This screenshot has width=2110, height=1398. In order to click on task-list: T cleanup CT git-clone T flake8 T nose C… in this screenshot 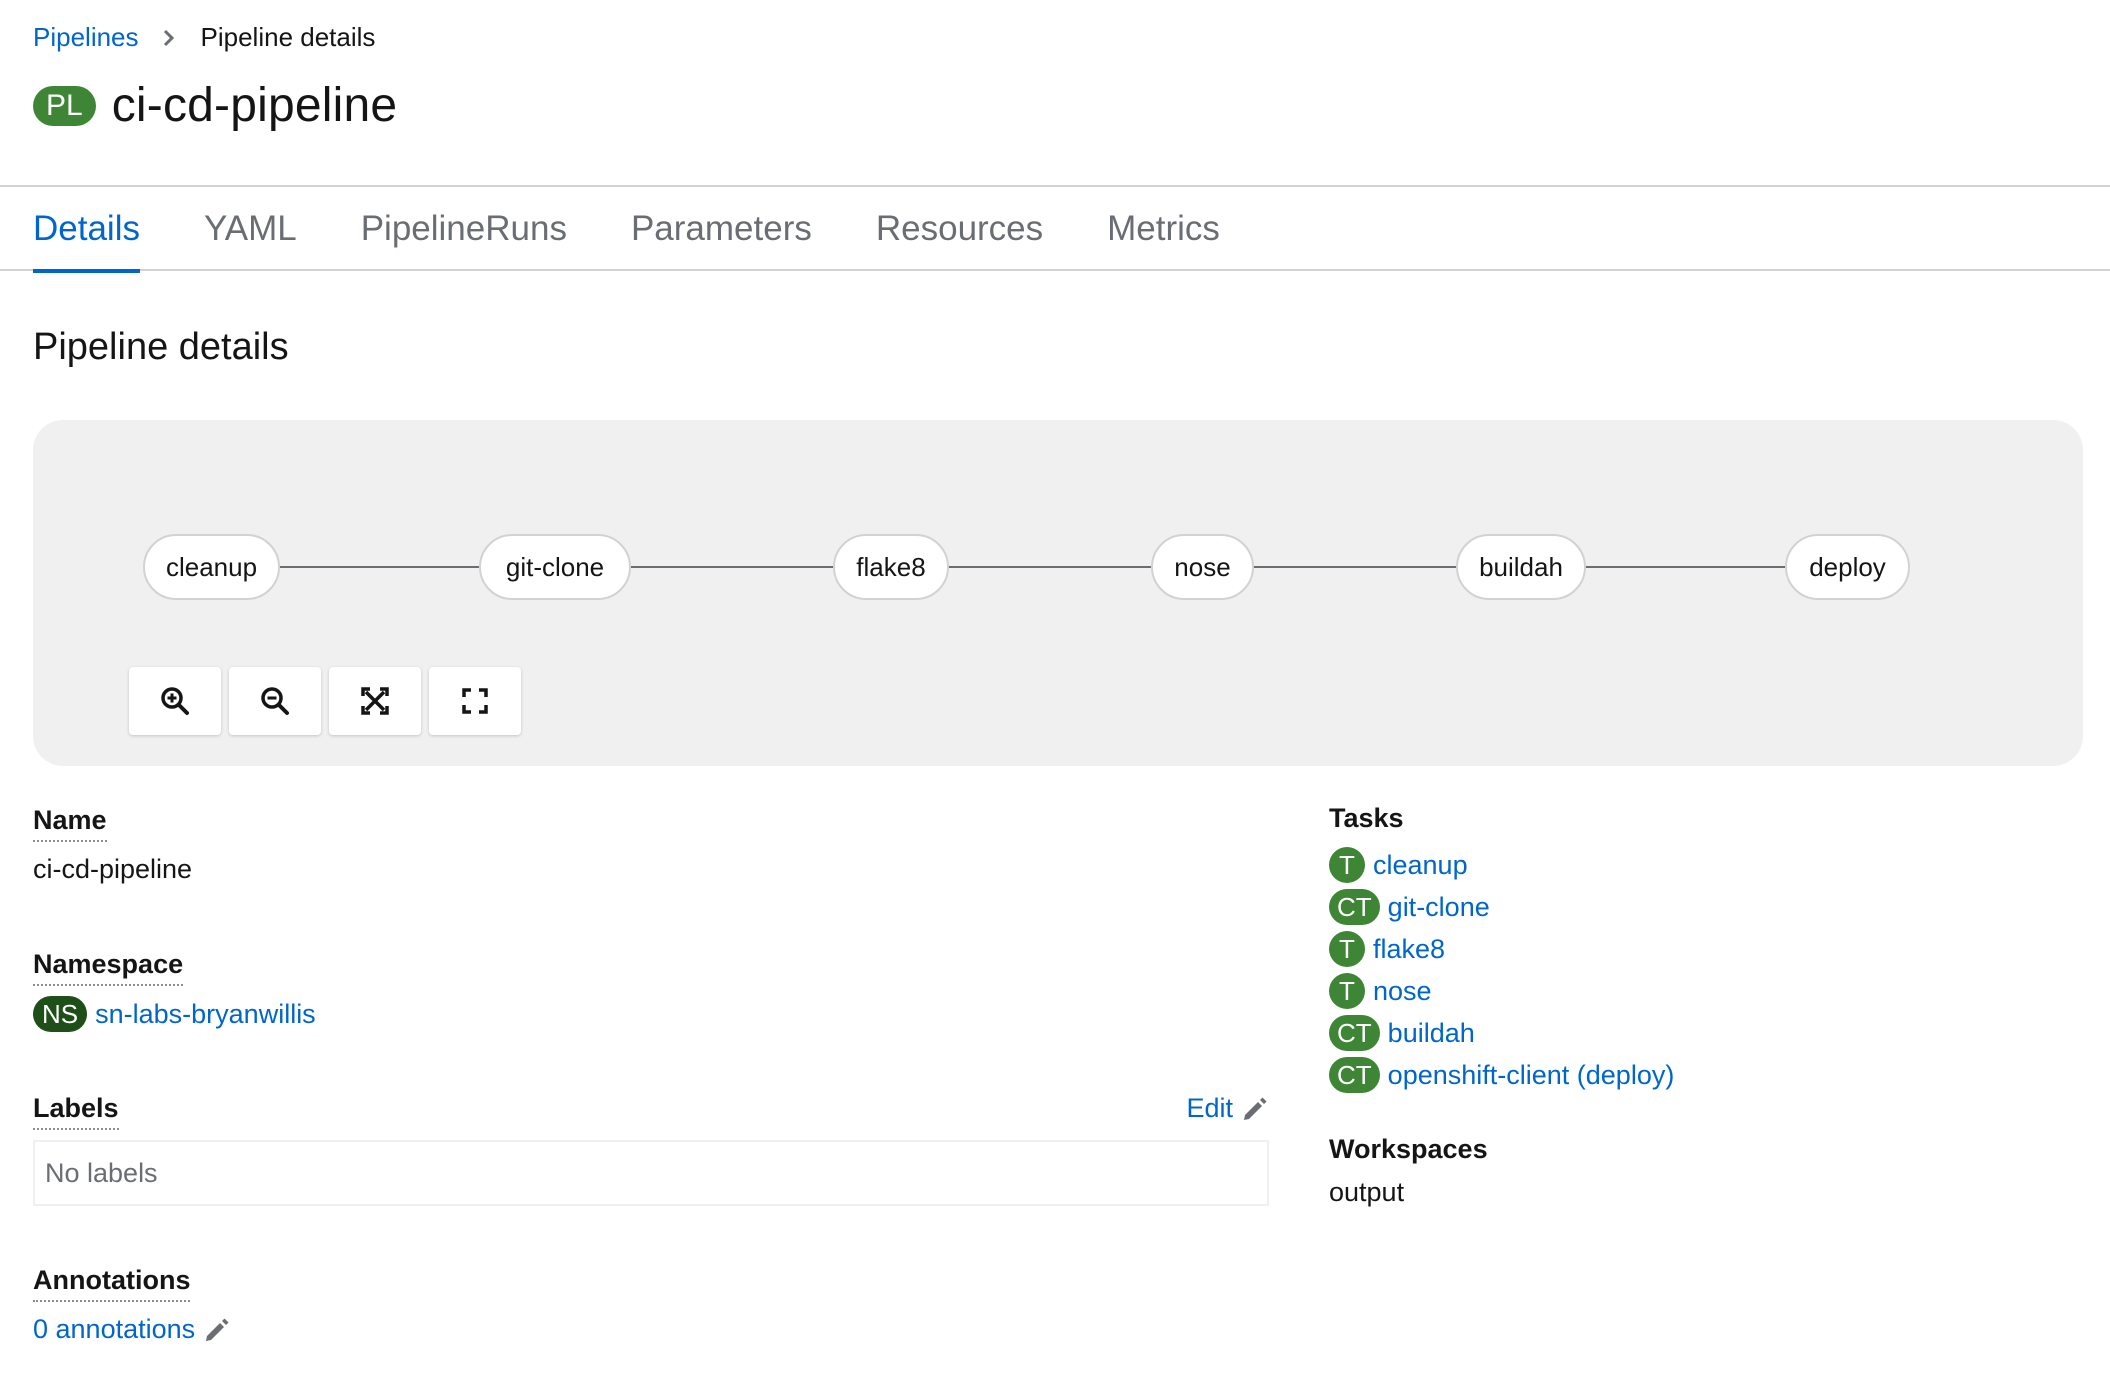, I will do `click(1501, 970)`.